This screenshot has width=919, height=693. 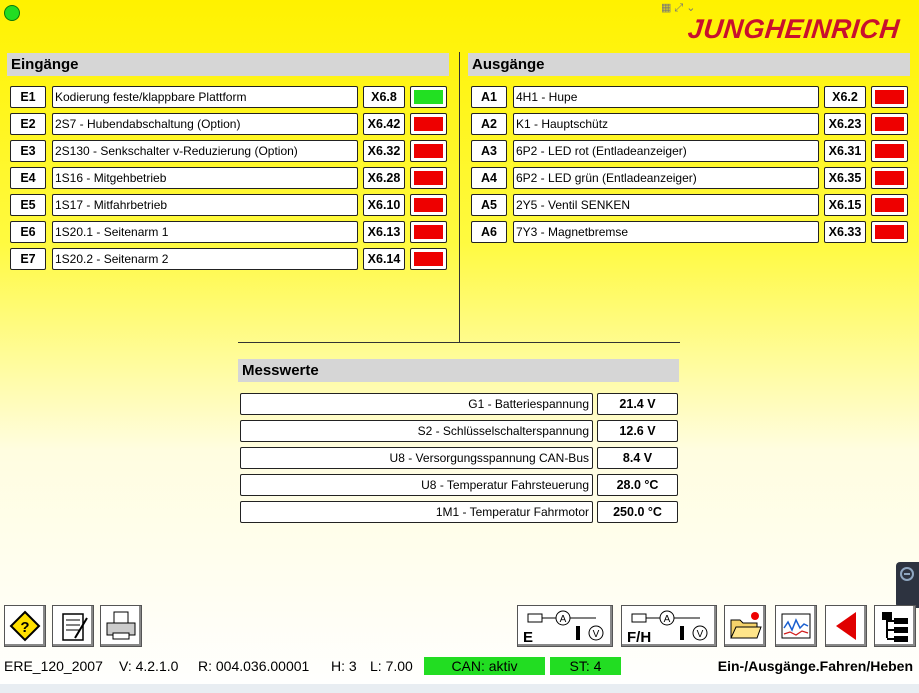 I want to click on output-row: A2 K1 - Hauptschütz X6.23, so click(x=688, y=124).